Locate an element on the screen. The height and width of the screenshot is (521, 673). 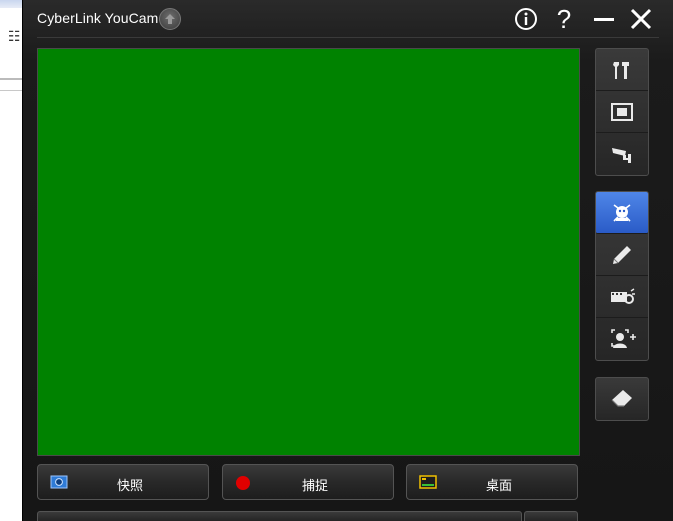
side-toolbar-eraser is located at coordinates (622, 399).